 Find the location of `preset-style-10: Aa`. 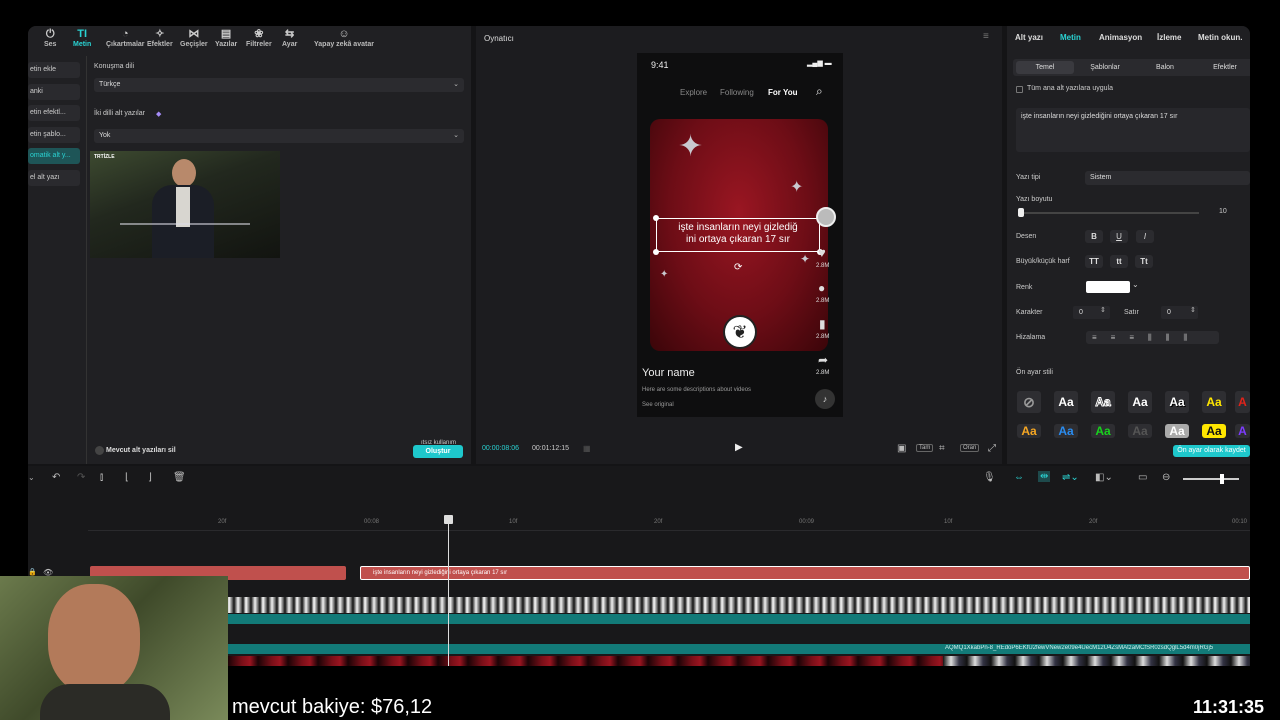

preset-style-10: Aa is located at coordinates (1140, 431).